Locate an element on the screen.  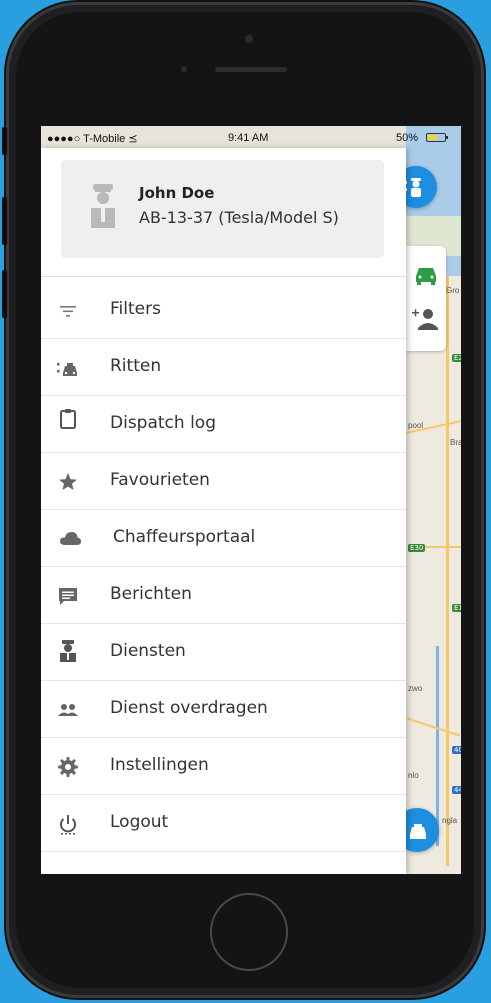
road-shield: E2 is located at coordinates (456, 358).